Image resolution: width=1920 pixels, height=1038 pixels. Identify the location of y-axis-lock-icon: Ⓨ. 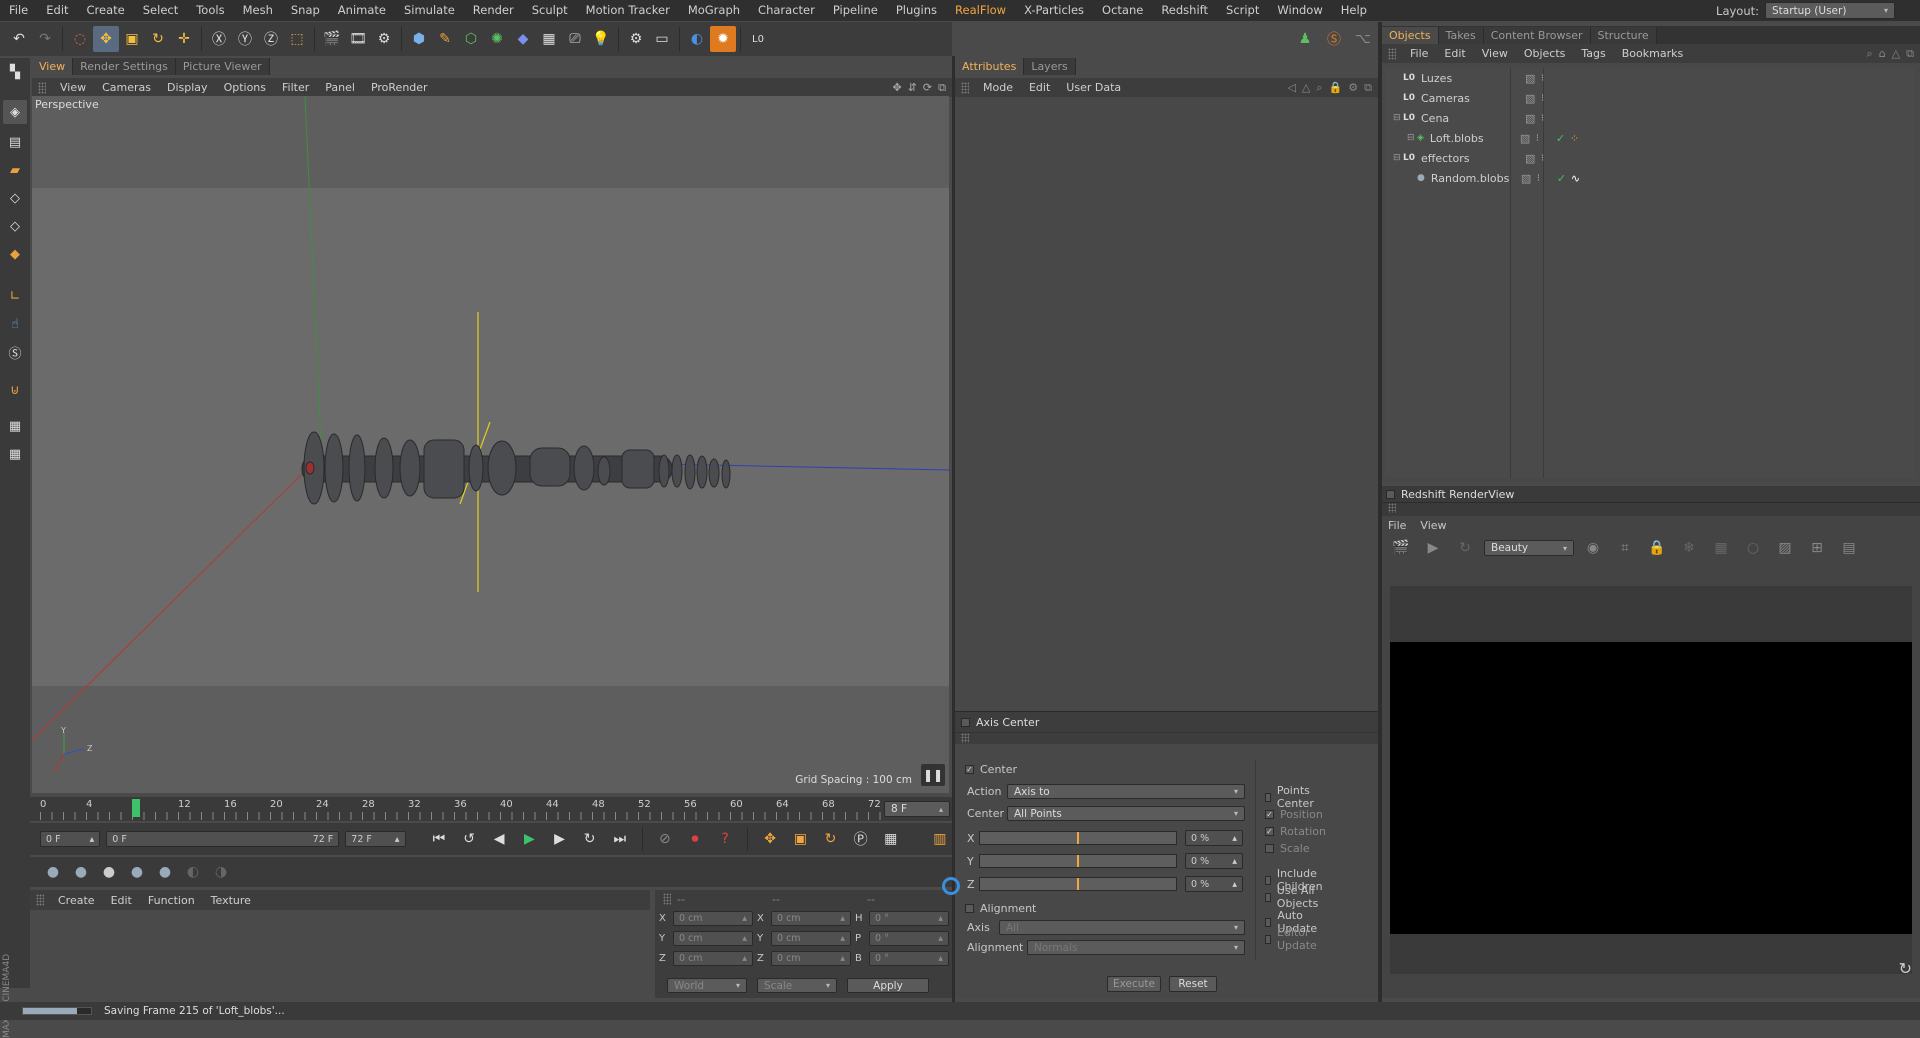
(245, 39).